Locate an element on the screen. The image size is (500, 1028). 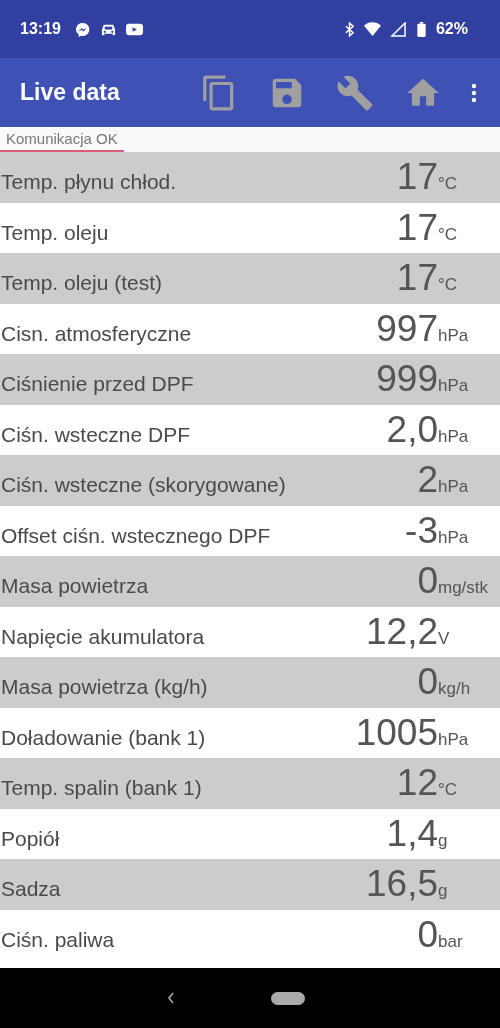
parameter-name: Temp. płynu chłod. is located at coordinates (89, 182).